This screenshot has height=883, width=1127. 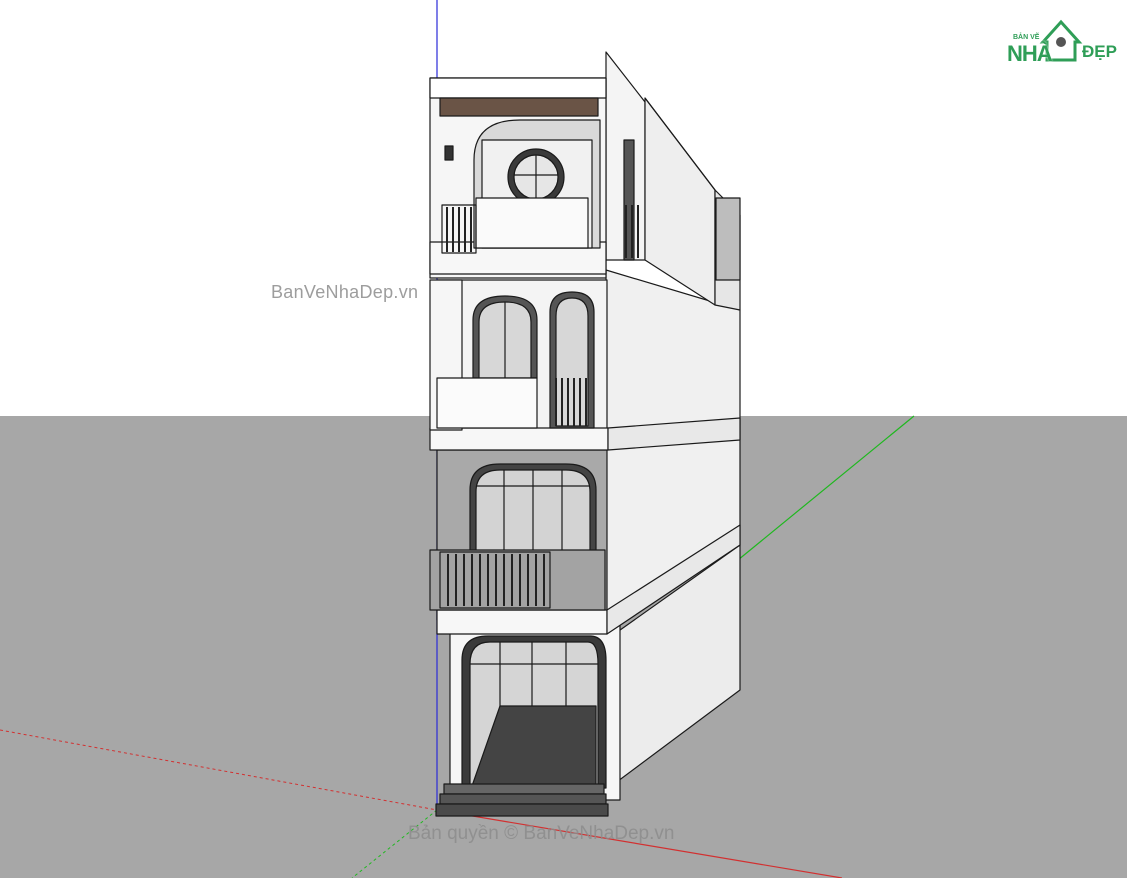 I want to click on steps-top, so click(x=524, y=789).